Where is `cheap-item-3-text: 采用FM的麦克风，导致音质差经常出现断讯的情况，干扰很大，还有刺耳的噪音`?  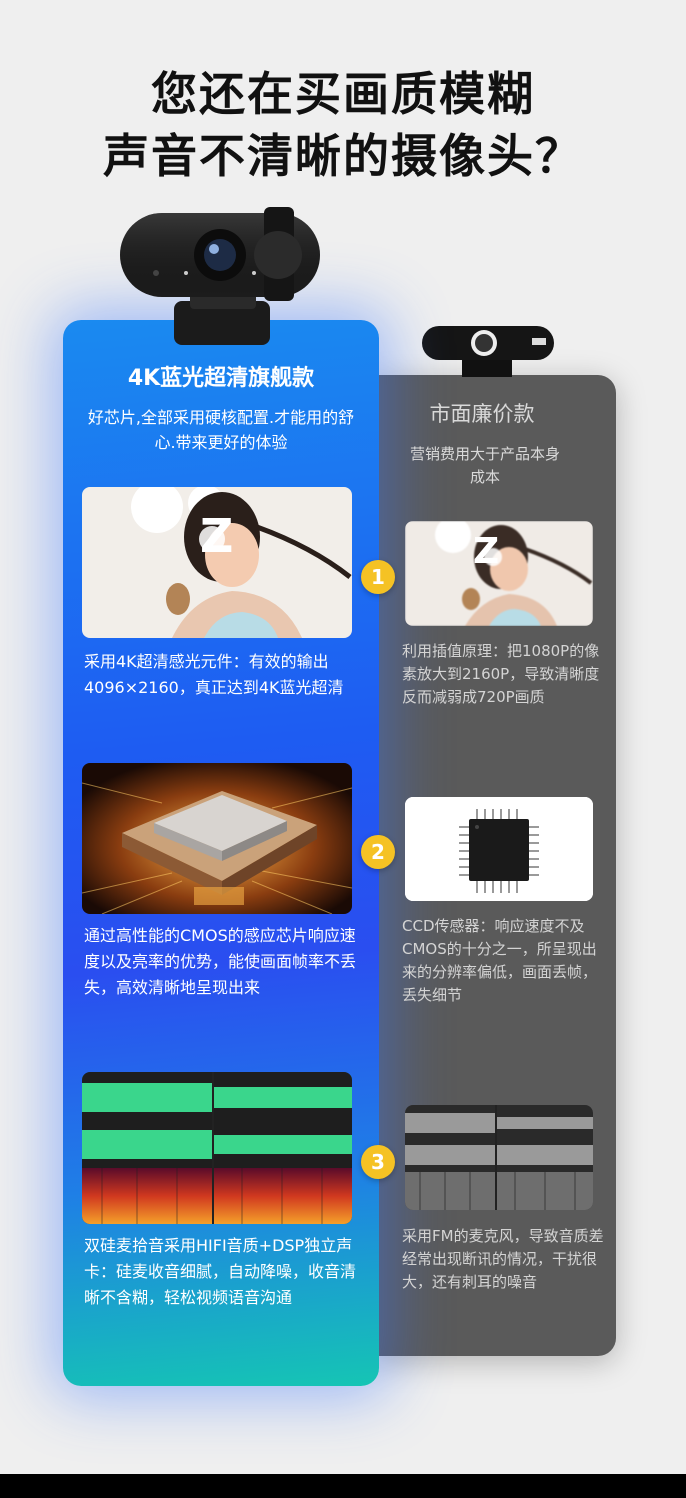
cheap-item-3-text: 采用FM的麦克风，导致音质差经常出现断讯的情况，干扰很大，还有刺耳的噪音 is located at coordinates (503, 1259).